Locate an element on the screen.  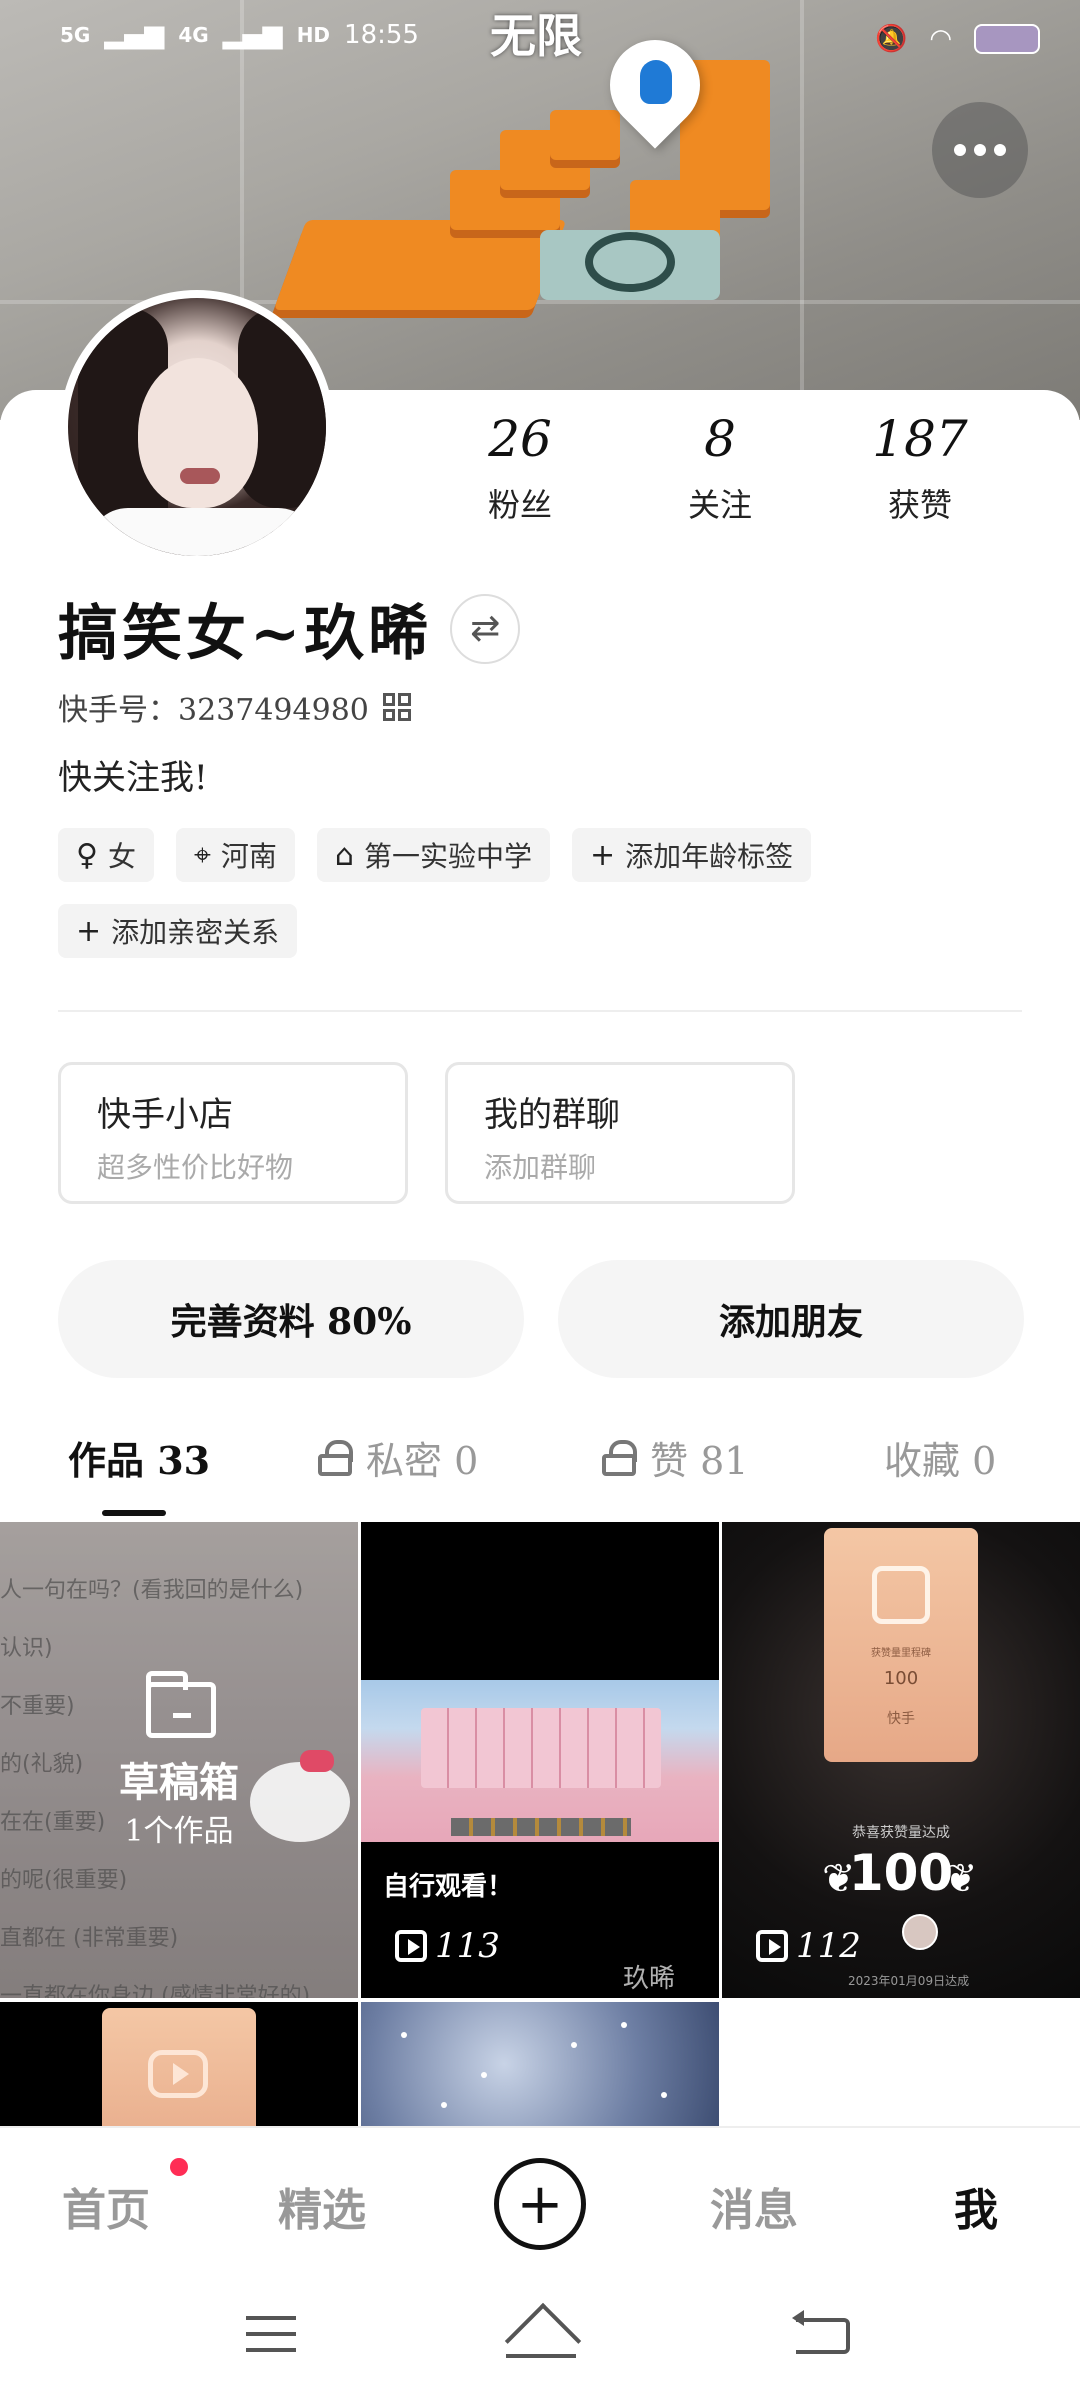
signal-4g: 4G is located at coordinates (193, 35).